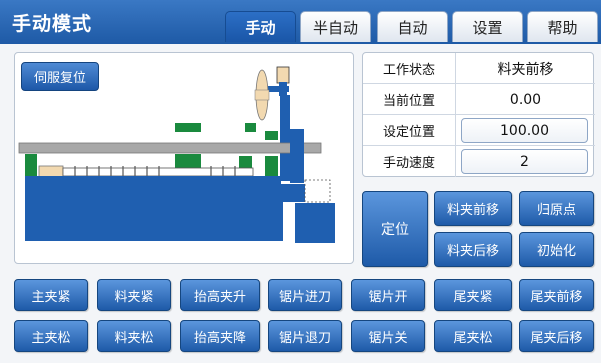  Describe the element at coordinates (170, 148) in the screenshot. I see `guide-rail` at that location.